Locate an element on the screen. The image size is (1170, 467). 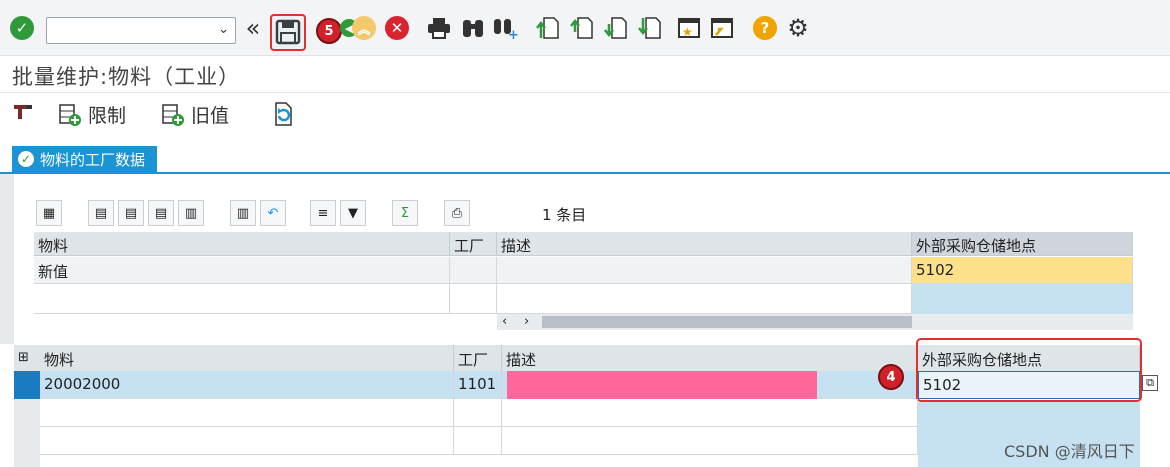
tab-plant-data: ✓ 物料的工厂数据 is located at coordinates (85, 159).